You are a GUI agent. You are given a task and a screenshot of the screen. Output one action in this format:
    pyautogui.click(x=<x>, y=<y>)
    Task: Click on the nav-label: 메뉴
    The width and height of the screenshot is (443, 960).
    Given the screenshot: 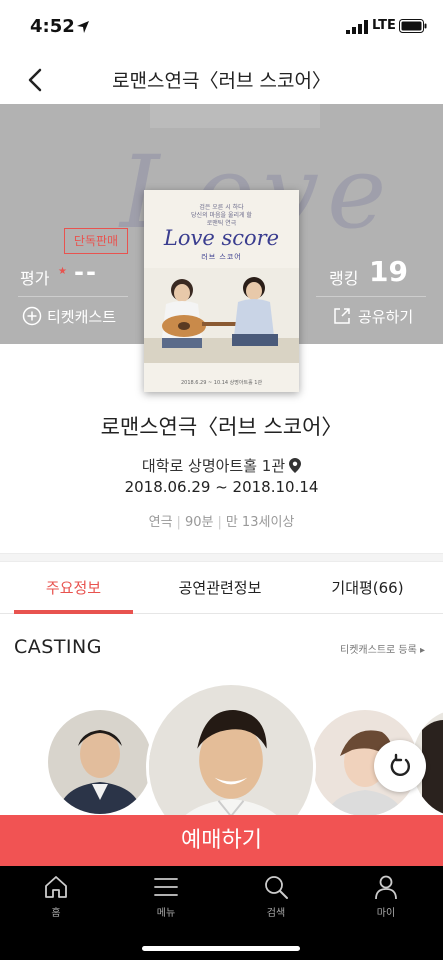 What is the action you would take?
    pyautogui.click(x=166, y=913)
    